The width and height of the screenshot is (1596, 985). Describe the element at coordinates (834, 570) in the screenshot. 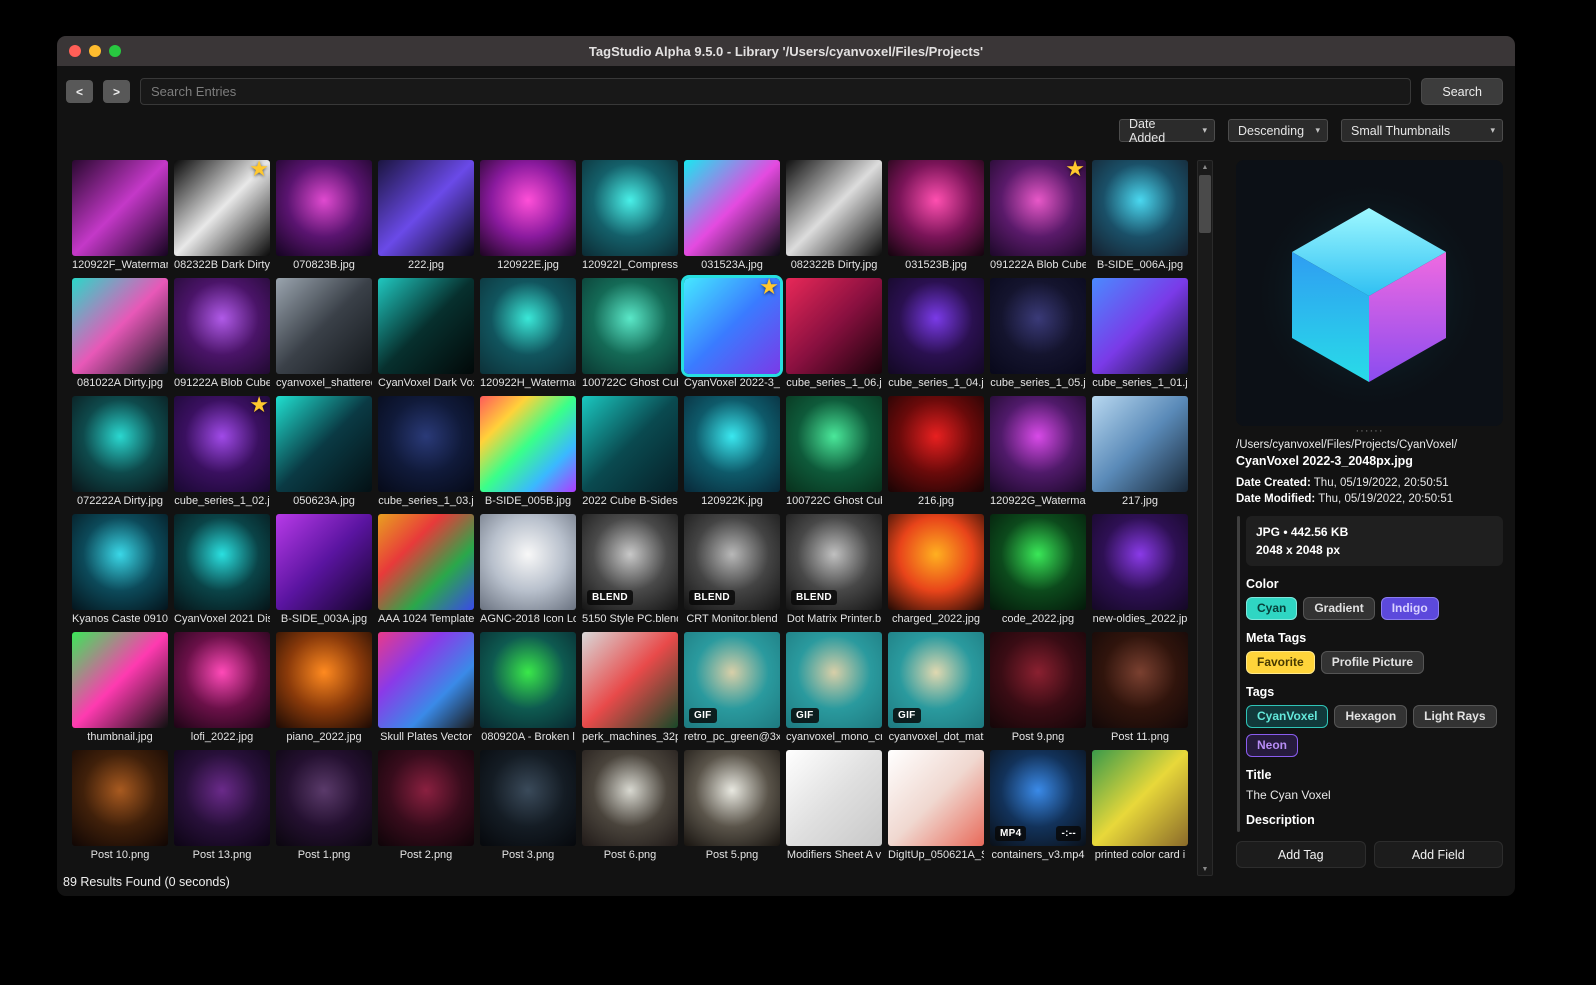

I see `thumbnail-cell: BLEND Dot Matrix Printer.b` at that location.